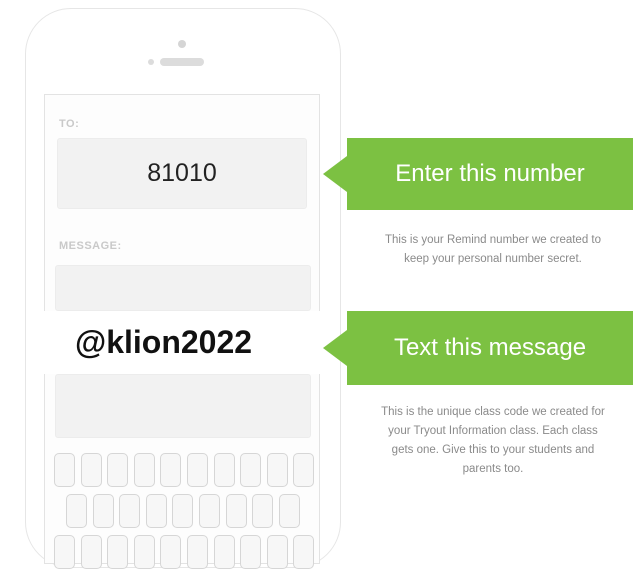  What do you see at coordinates (183, 406) in the screenshot?
I see `message-field-lower` at bounding box center [183, 406].